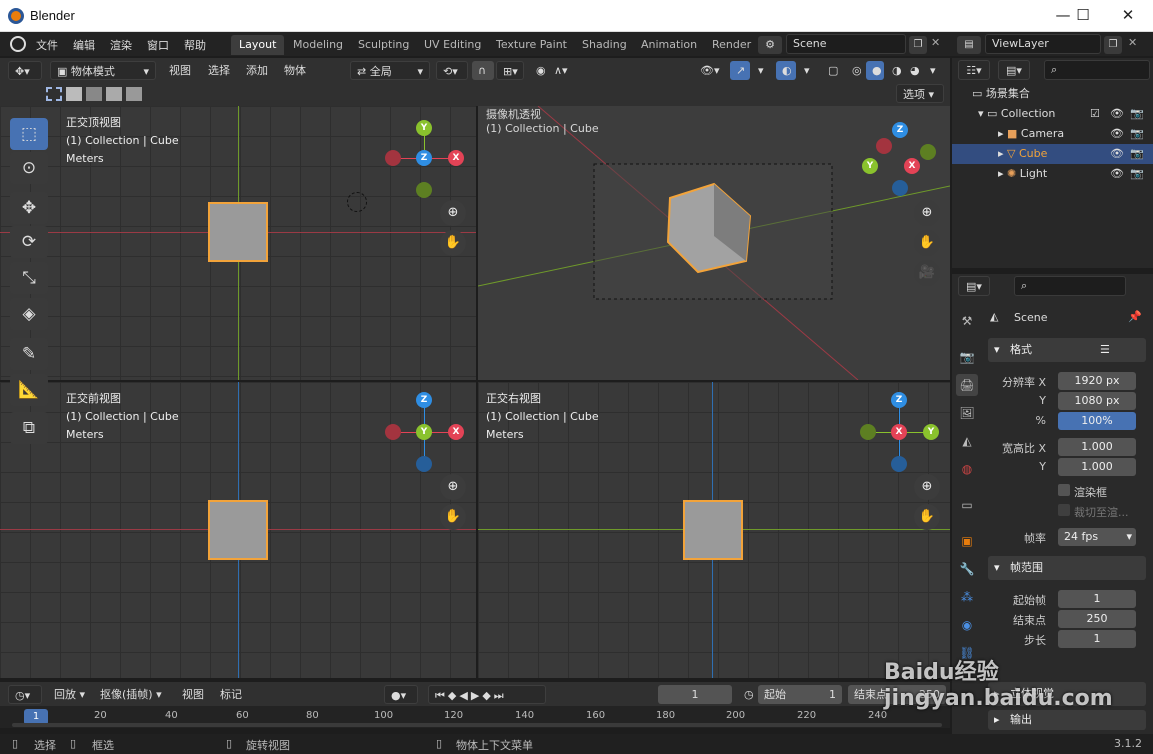 This screenshot has height=754, width=1153. I want to click on viewport-menu-object: 物体, so click(295, 70).